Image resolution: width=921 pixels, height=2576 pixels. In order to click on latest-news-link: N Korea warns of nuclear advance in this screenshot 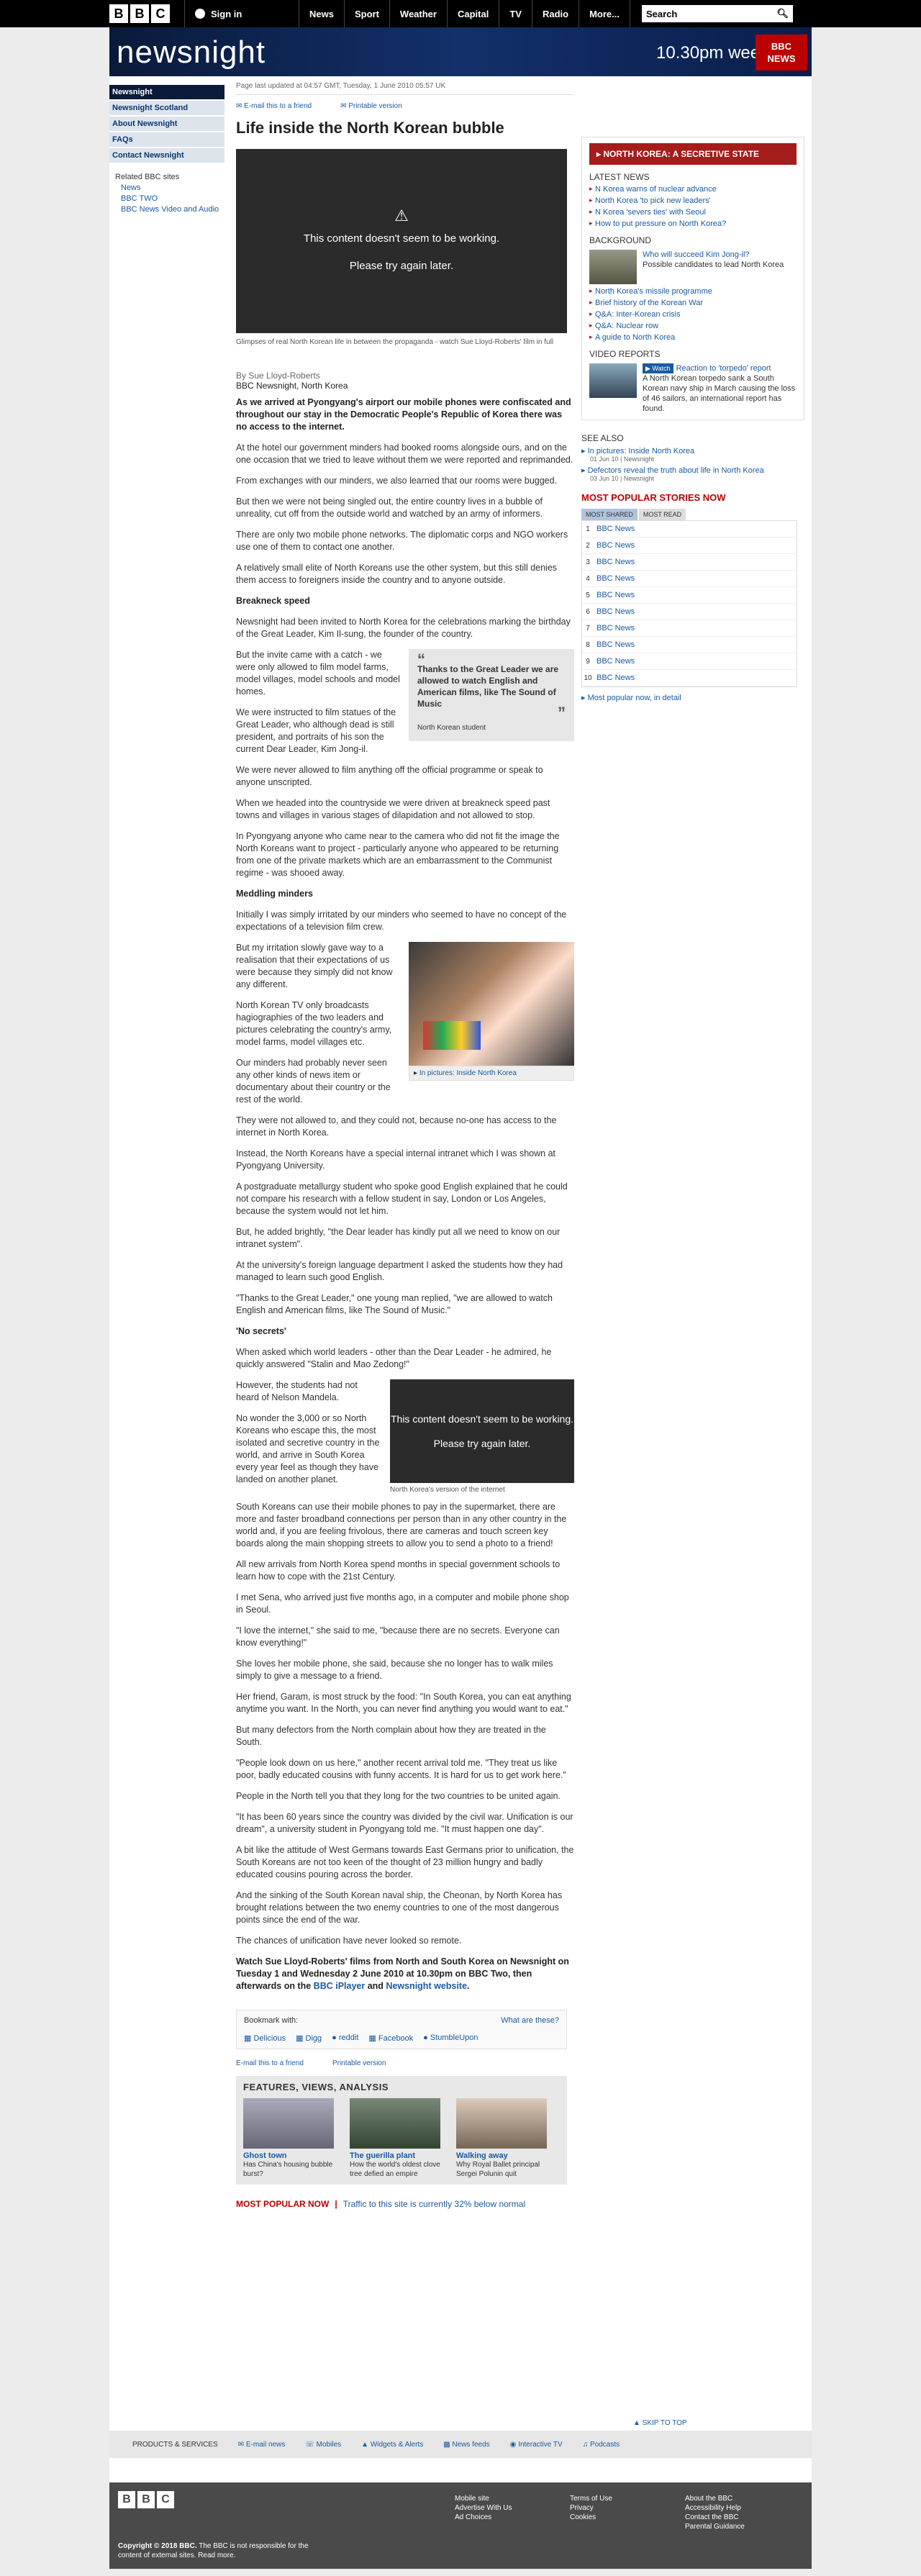, I will do `click(693, 189)`.